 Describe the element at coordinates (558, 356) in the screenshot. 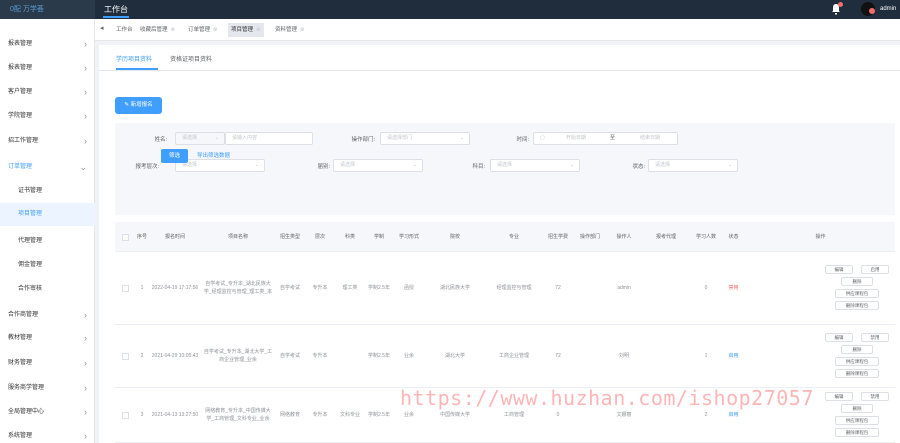

I see `cell-fee: 72` at that location.